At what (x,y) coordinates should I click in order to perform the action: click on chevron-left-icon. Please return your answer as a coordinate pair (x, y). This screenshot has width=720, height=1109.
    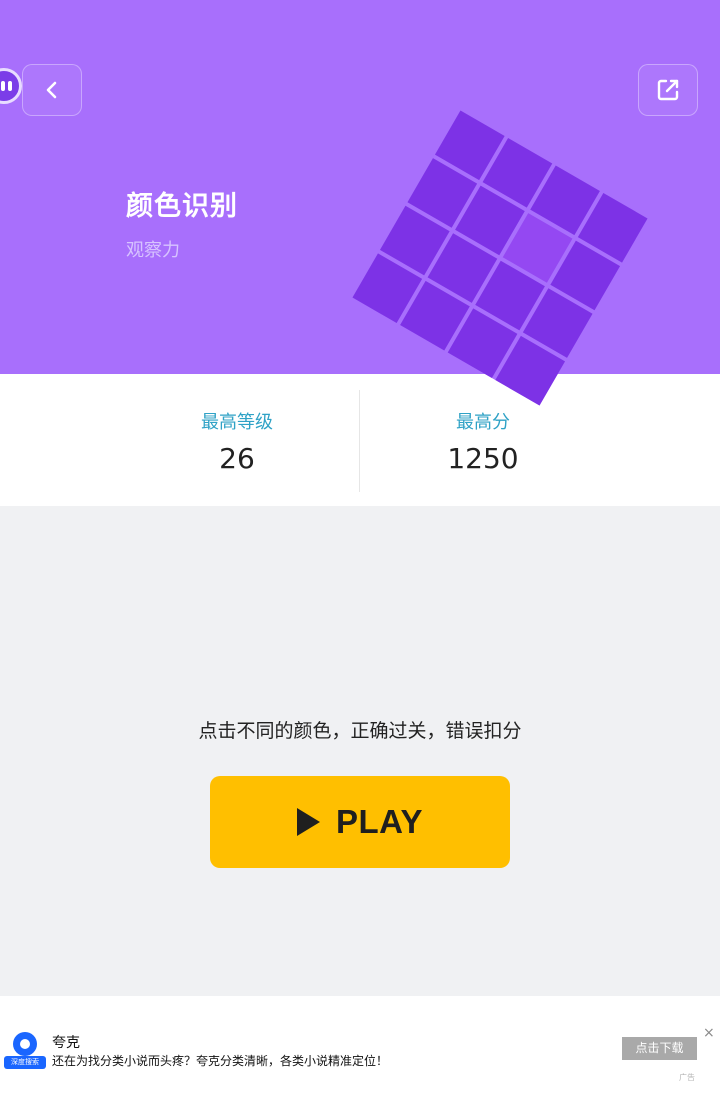
    Looking at the image, I should click on (51, 90).